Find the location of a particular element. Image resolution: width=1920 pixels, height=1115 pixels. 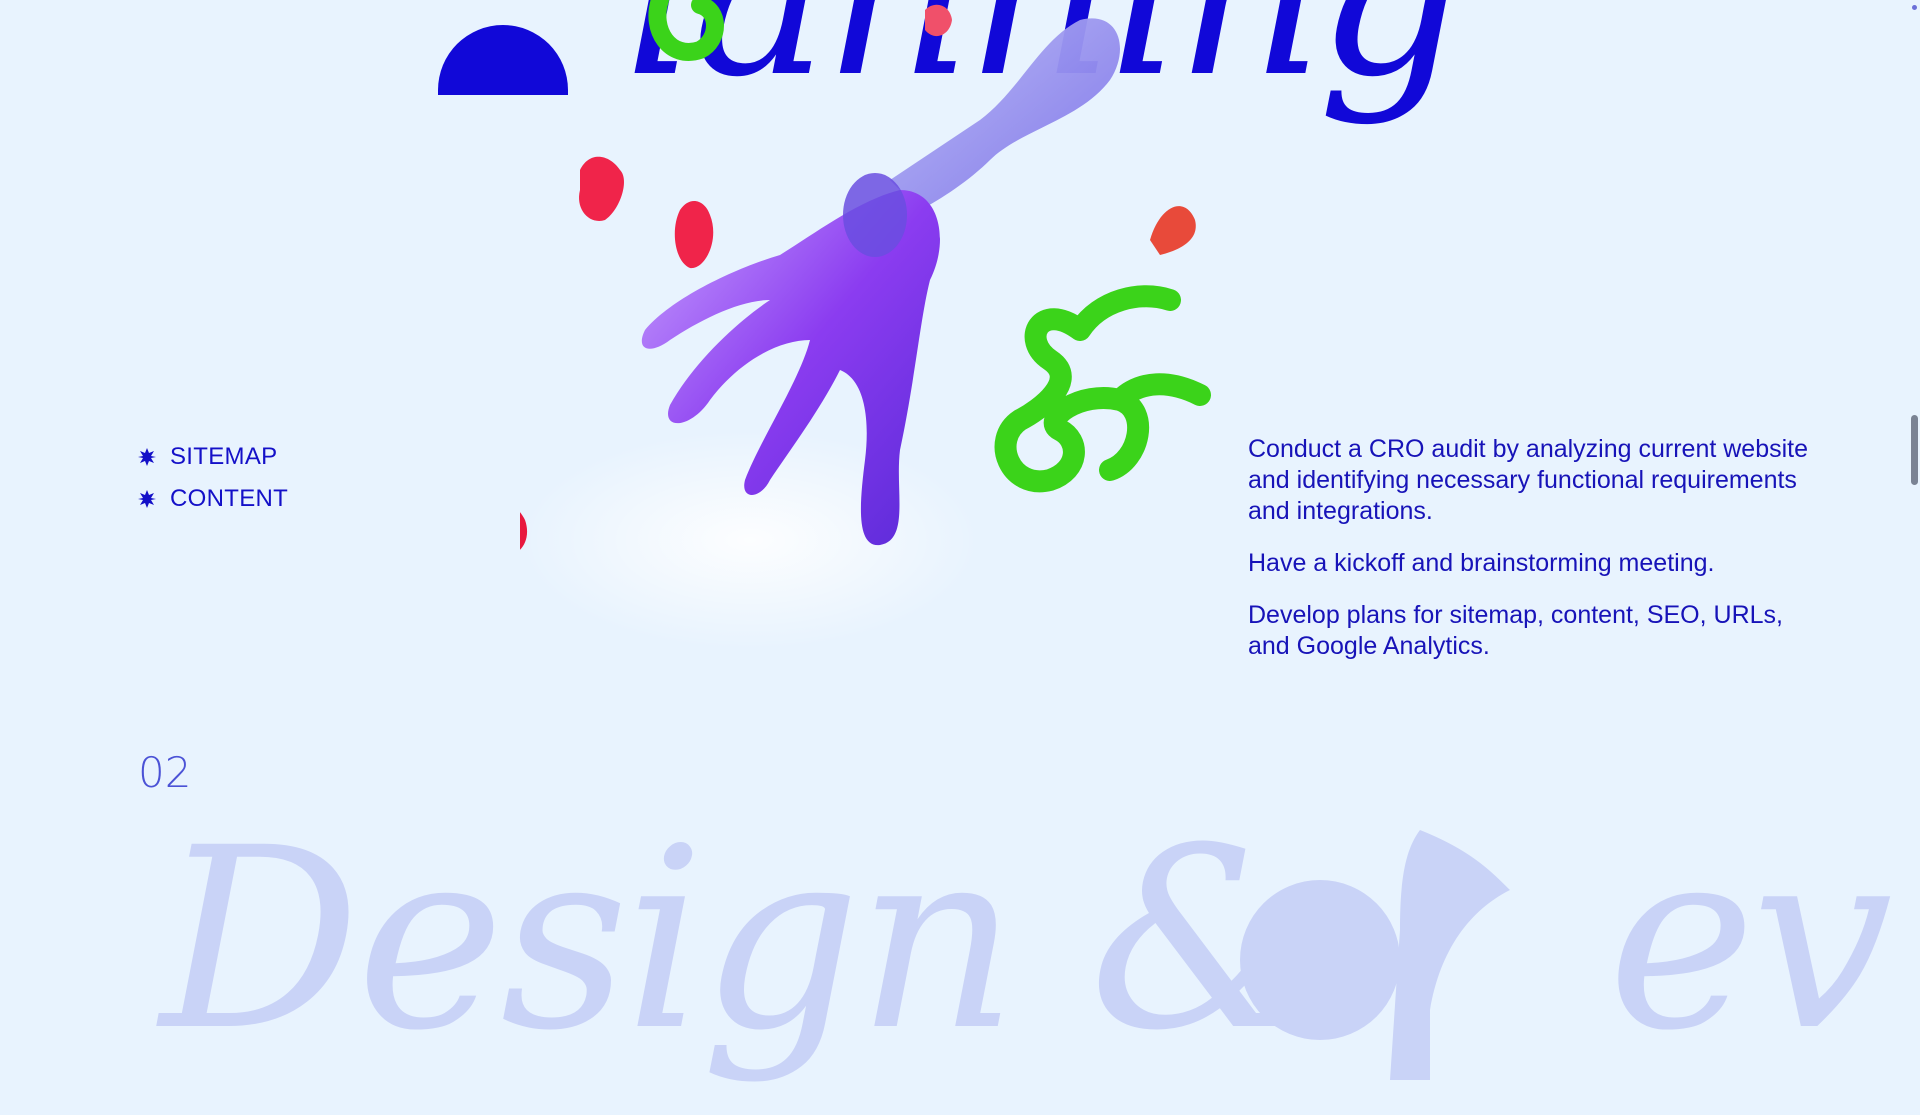

section-number: 02 is located at coordinates (165, 772).